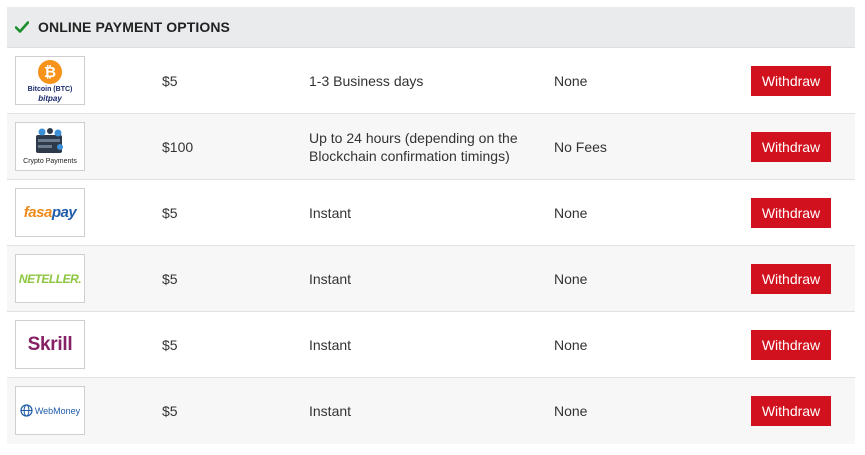 The width and height of the screenshot is (865, 455). I want to click on fasapay-logo: fasapay, so click(50, 212).